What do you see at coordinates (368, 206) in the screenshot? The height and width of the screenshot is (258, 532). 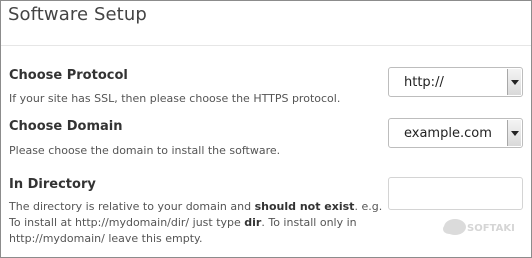 I see `hint-text: . e.g.` at bounding box center [368, 206].